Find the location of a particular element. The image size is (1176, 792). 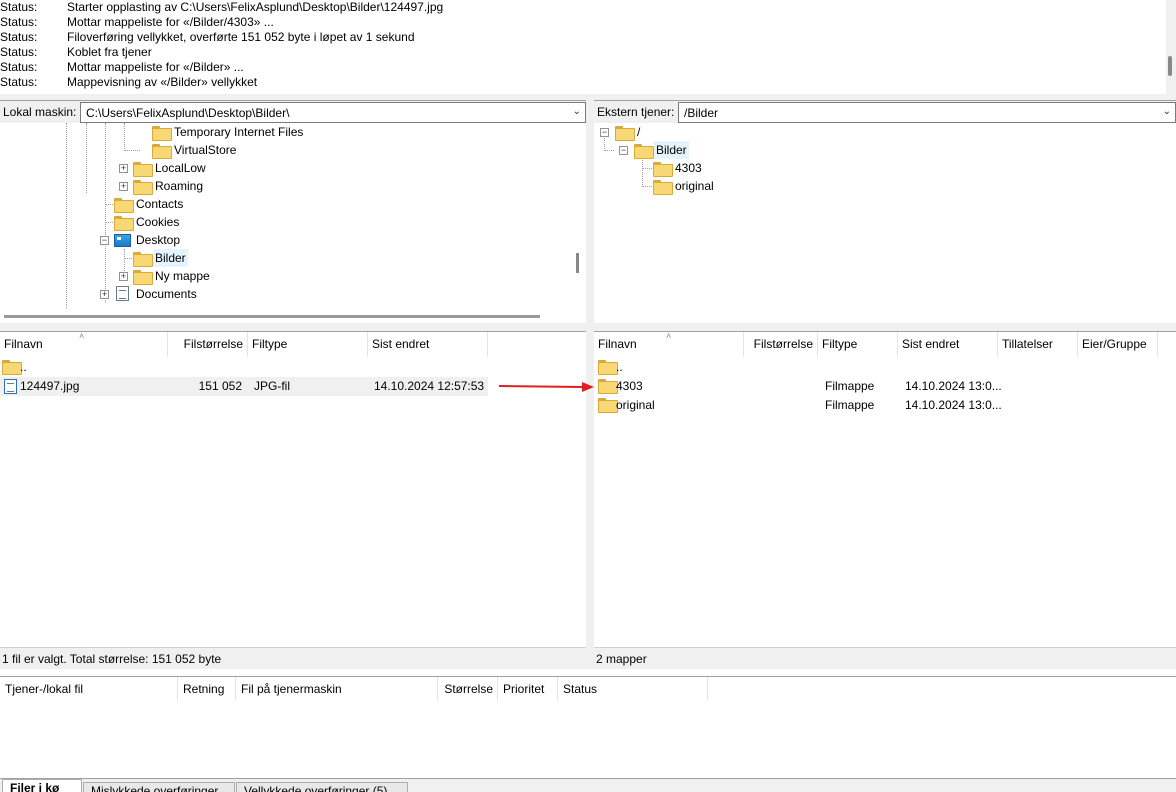

local-tree-vertical-scrollbar is located at coordinates (578, 216).